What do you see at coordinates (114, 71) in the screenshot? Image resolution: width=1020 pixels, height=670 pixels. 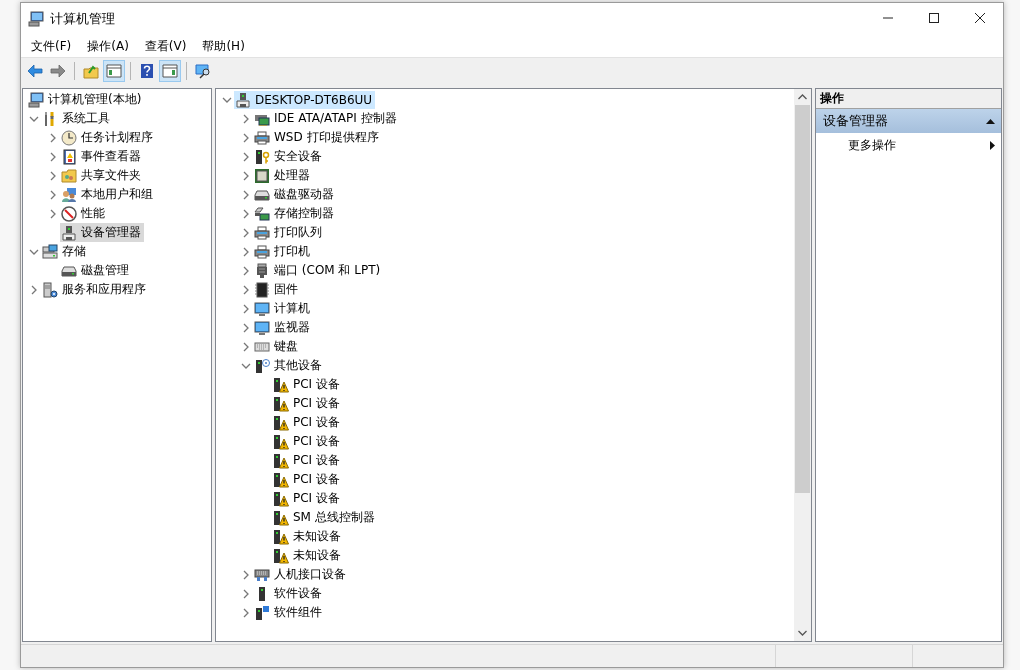 I see `console-tree-button` at bounding box center [114, 71].